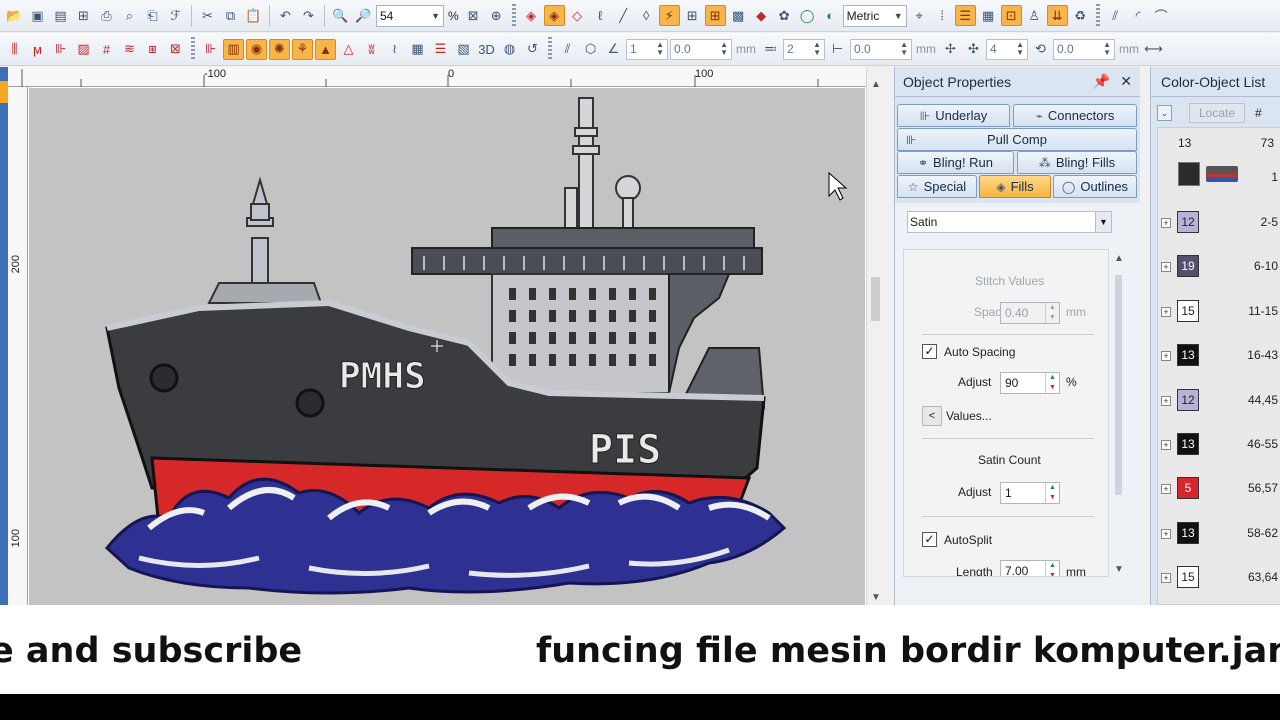  I want to click on stitch-tool-icon: ⚡, so click(669, 15).